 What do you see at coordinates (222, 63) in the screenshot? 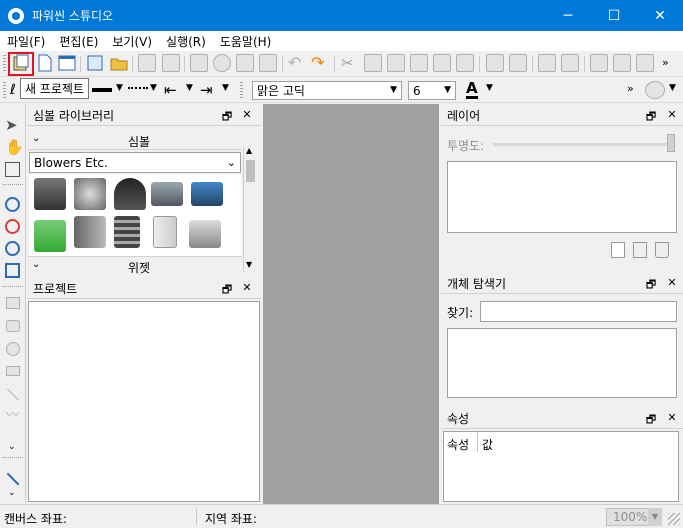
I see `upload-icon` at bounding box center [222, 63].